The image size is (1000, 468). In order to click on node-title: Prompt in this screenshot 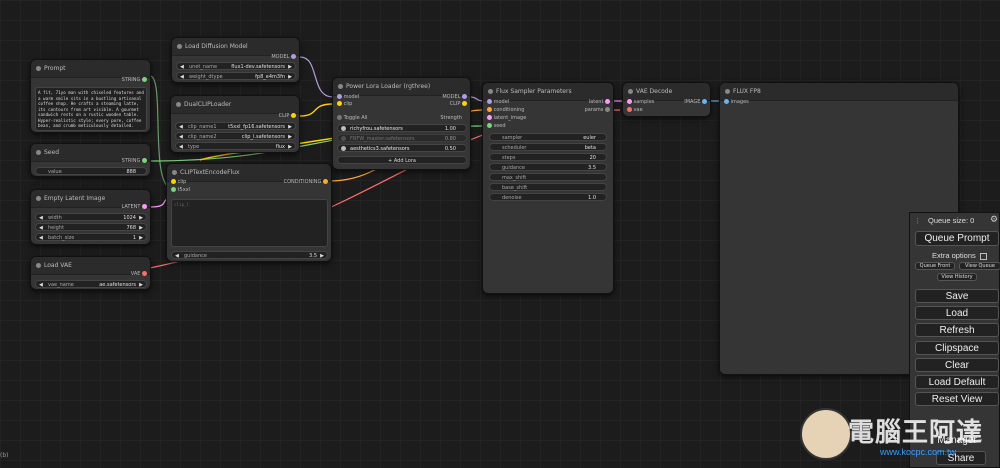, I will do `click(90, 69)`.